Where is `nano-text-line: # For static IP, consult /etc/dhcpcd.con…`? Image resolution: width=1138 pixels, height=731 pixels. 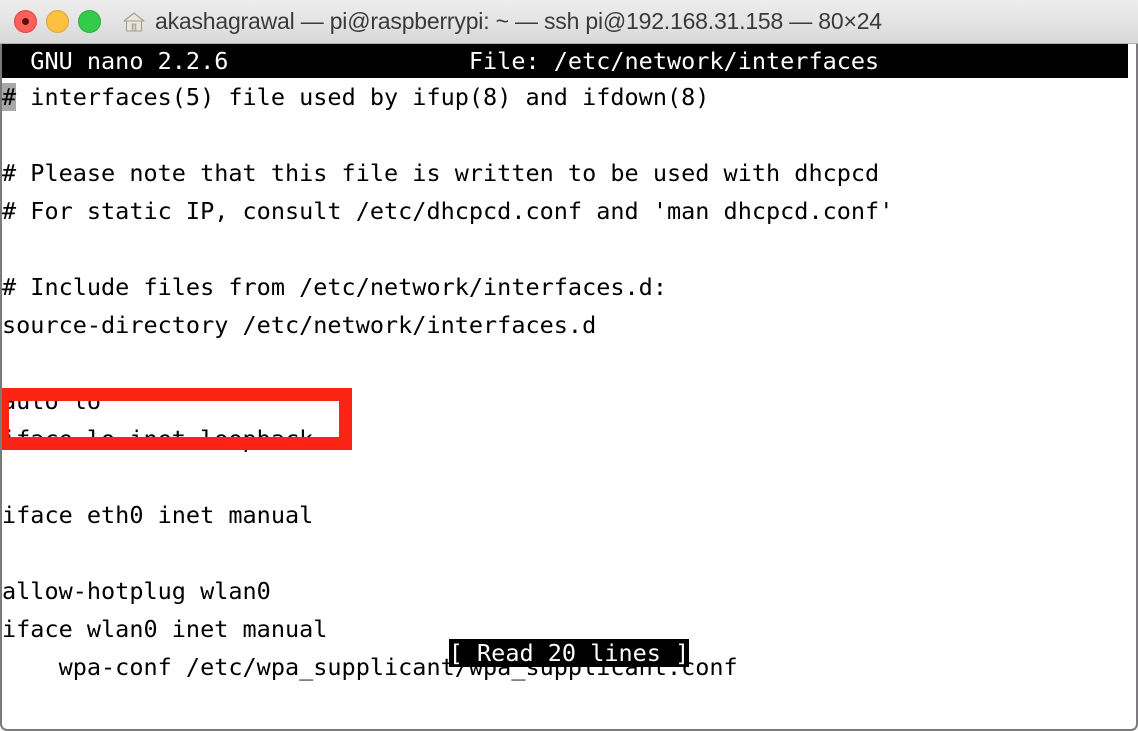
nano-text-line: # For static IP, consult /etc/dhcpcd.con… is located at coordinates (569, 211).